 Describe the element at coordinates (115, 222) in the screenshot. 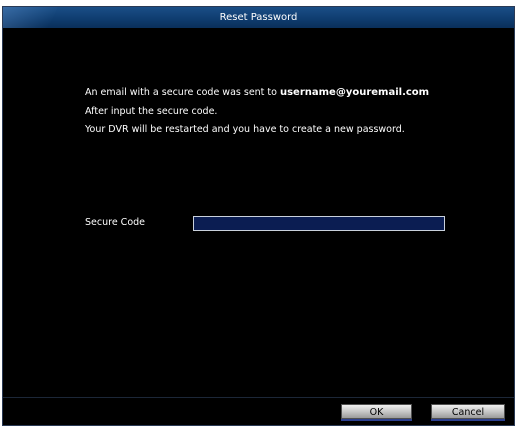

I see `secure-code-label: Secure Code` at that location.